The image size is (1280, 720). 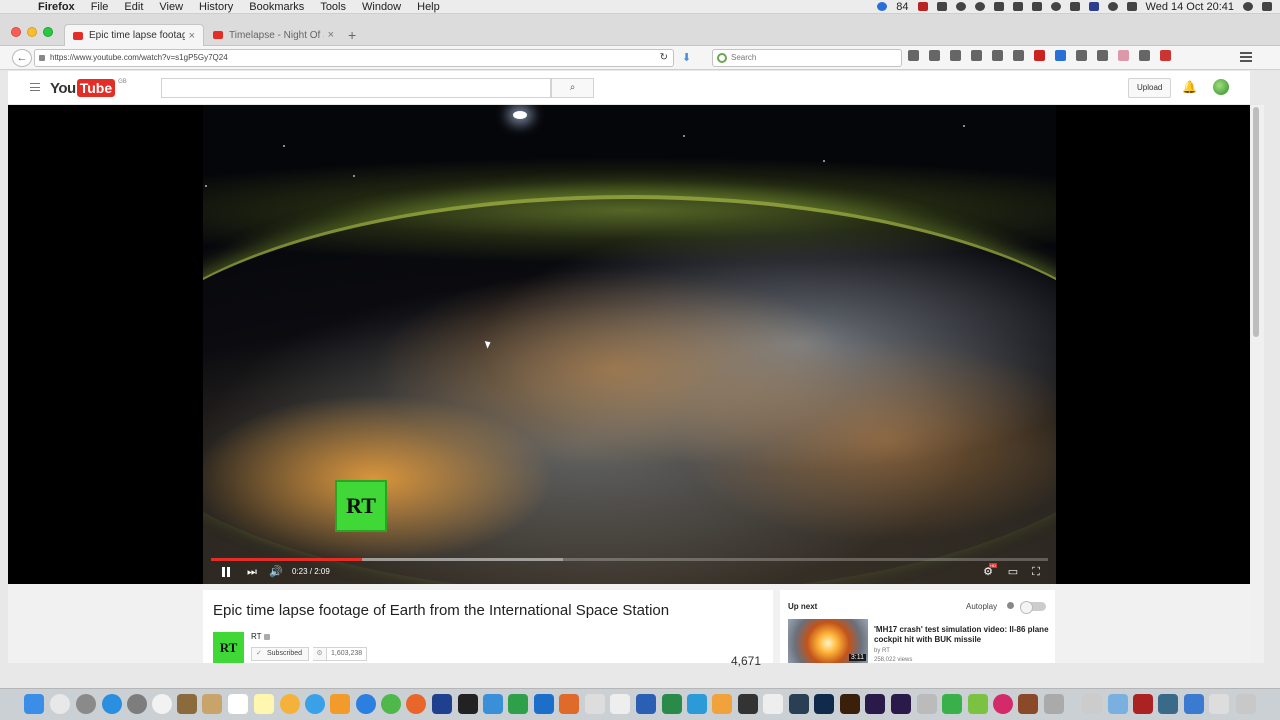 What do you see at coordinates (686, 57) in the screenshot?
I see `download-arrow-icon: ⬇` at bounding box center [686, 57].